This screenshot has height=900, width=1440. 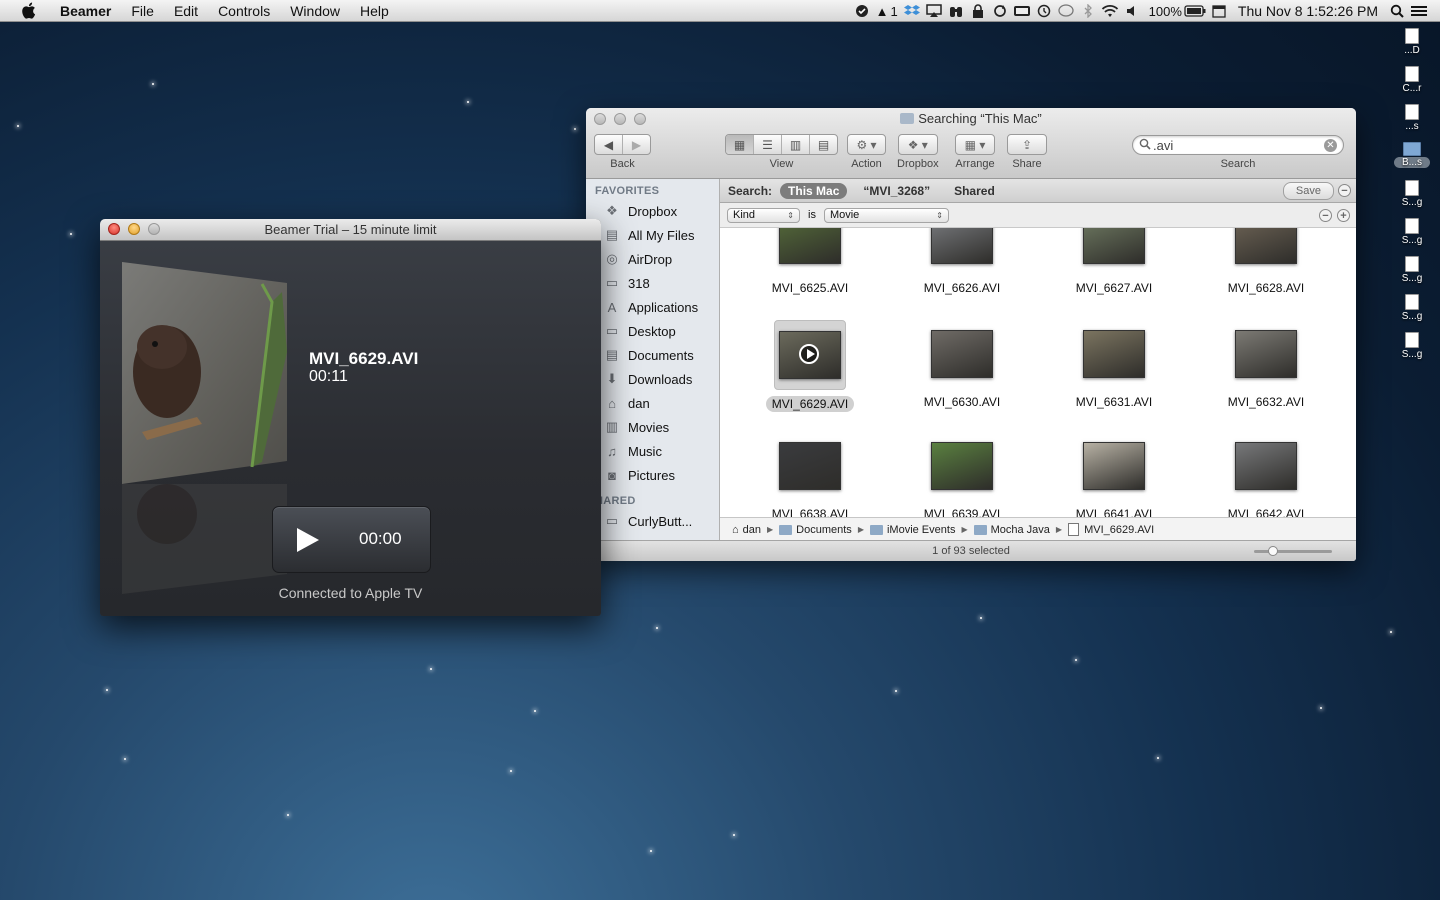 What do you see at coordinates (862, 11) in the screenshot?
I see `check-status-icon` at bounding box center [862, 11].